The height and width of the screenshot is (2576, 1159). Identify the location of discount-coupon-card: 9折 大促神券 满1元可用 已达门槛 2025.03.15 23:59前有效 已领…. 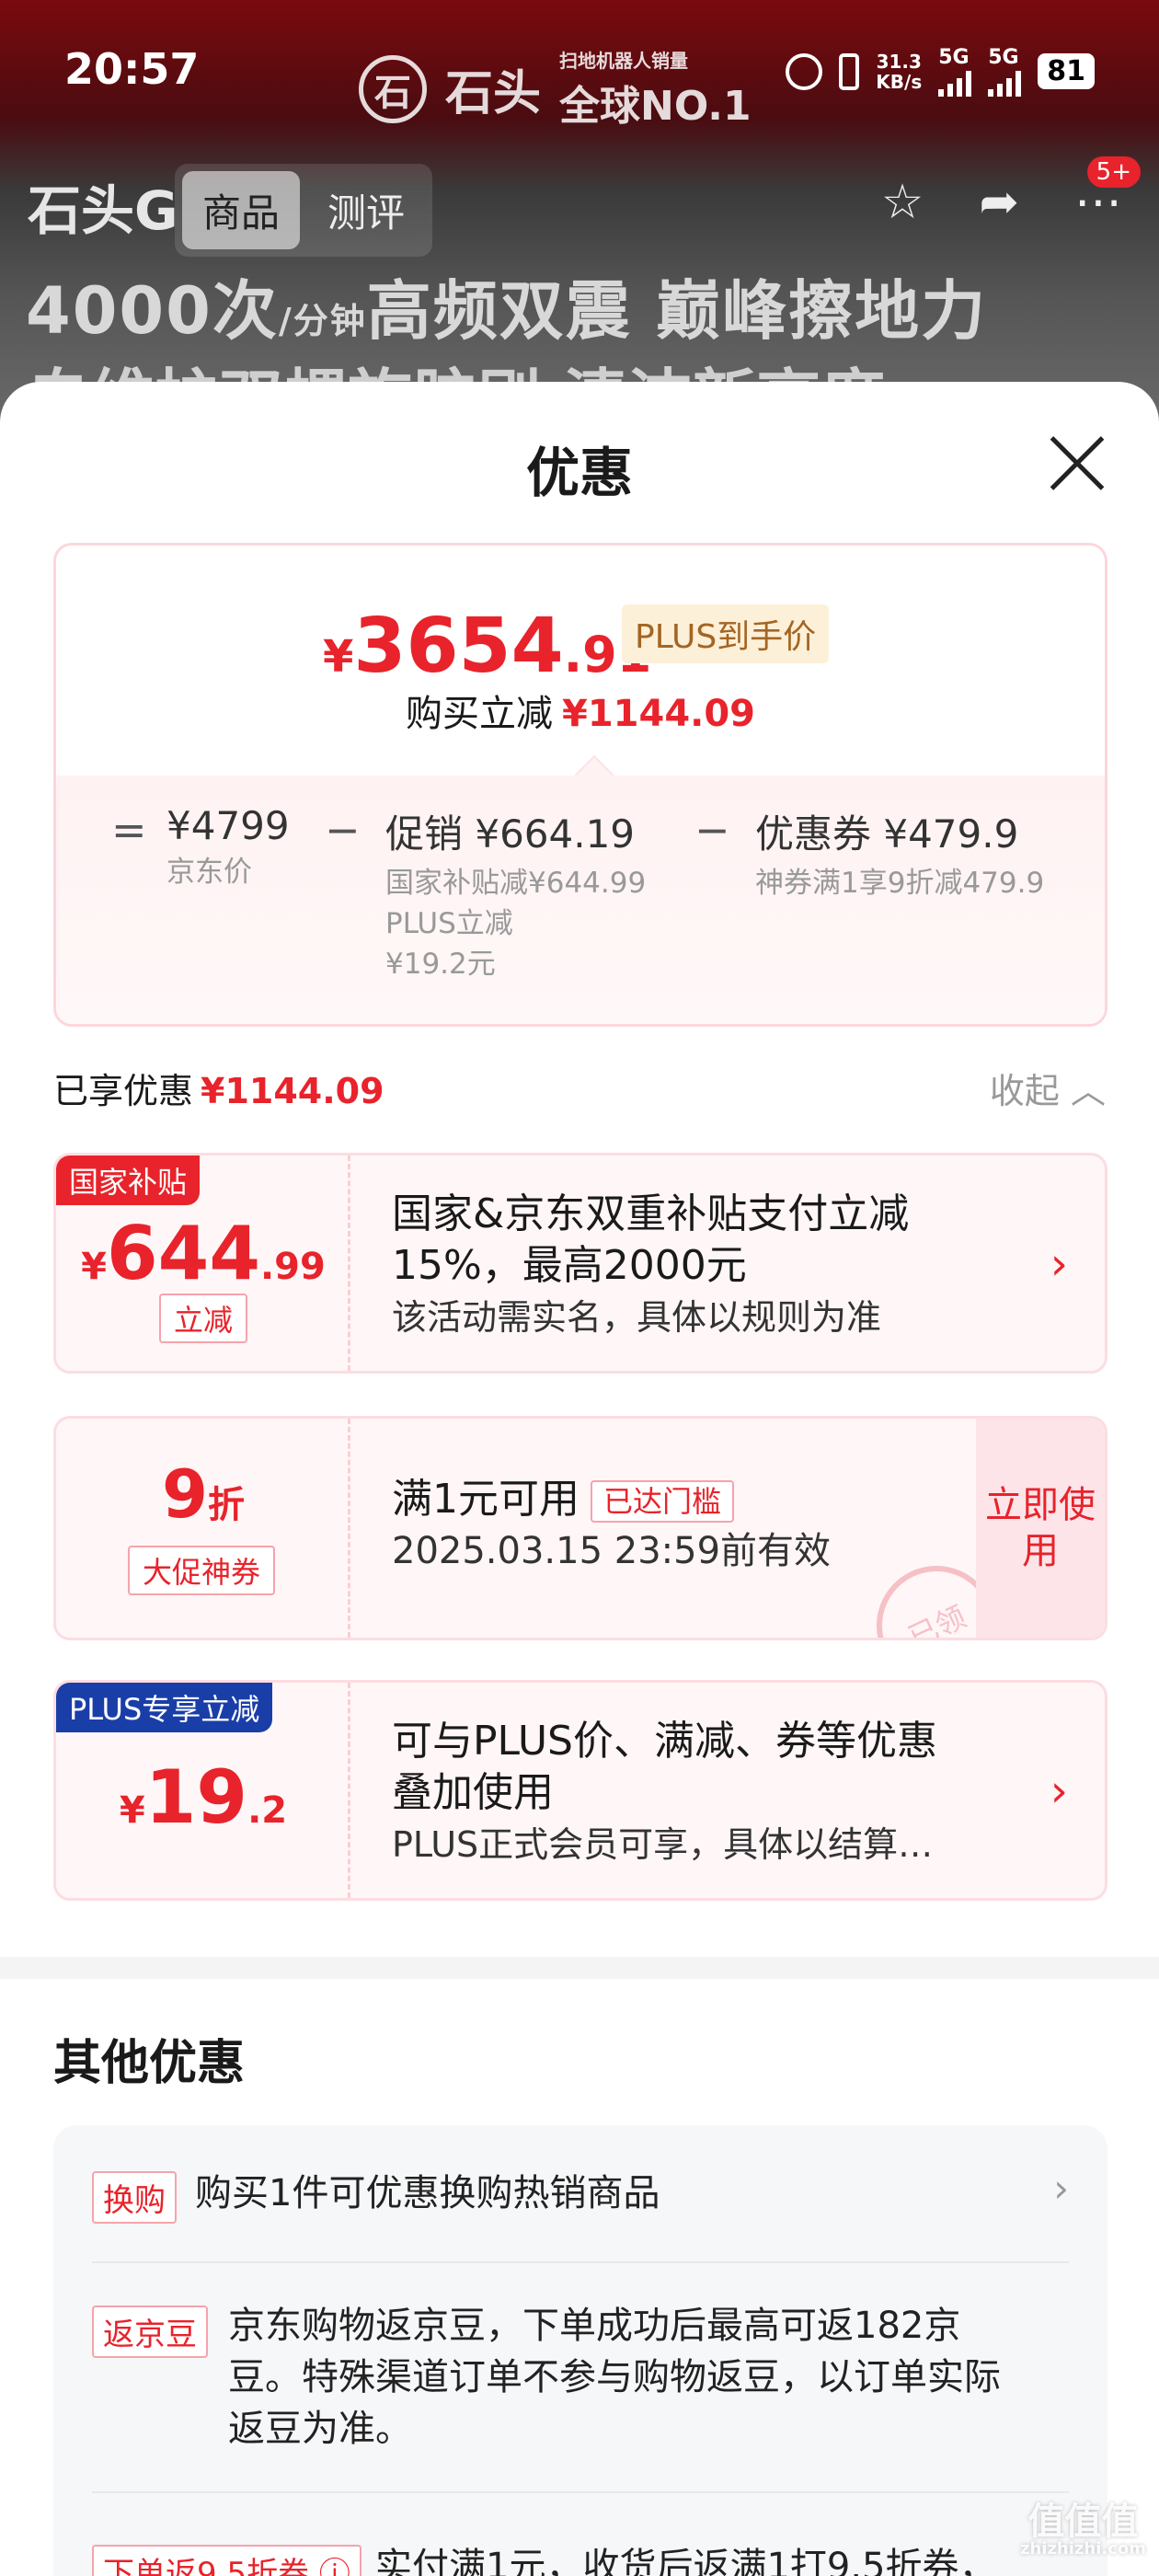
(580, 1528).